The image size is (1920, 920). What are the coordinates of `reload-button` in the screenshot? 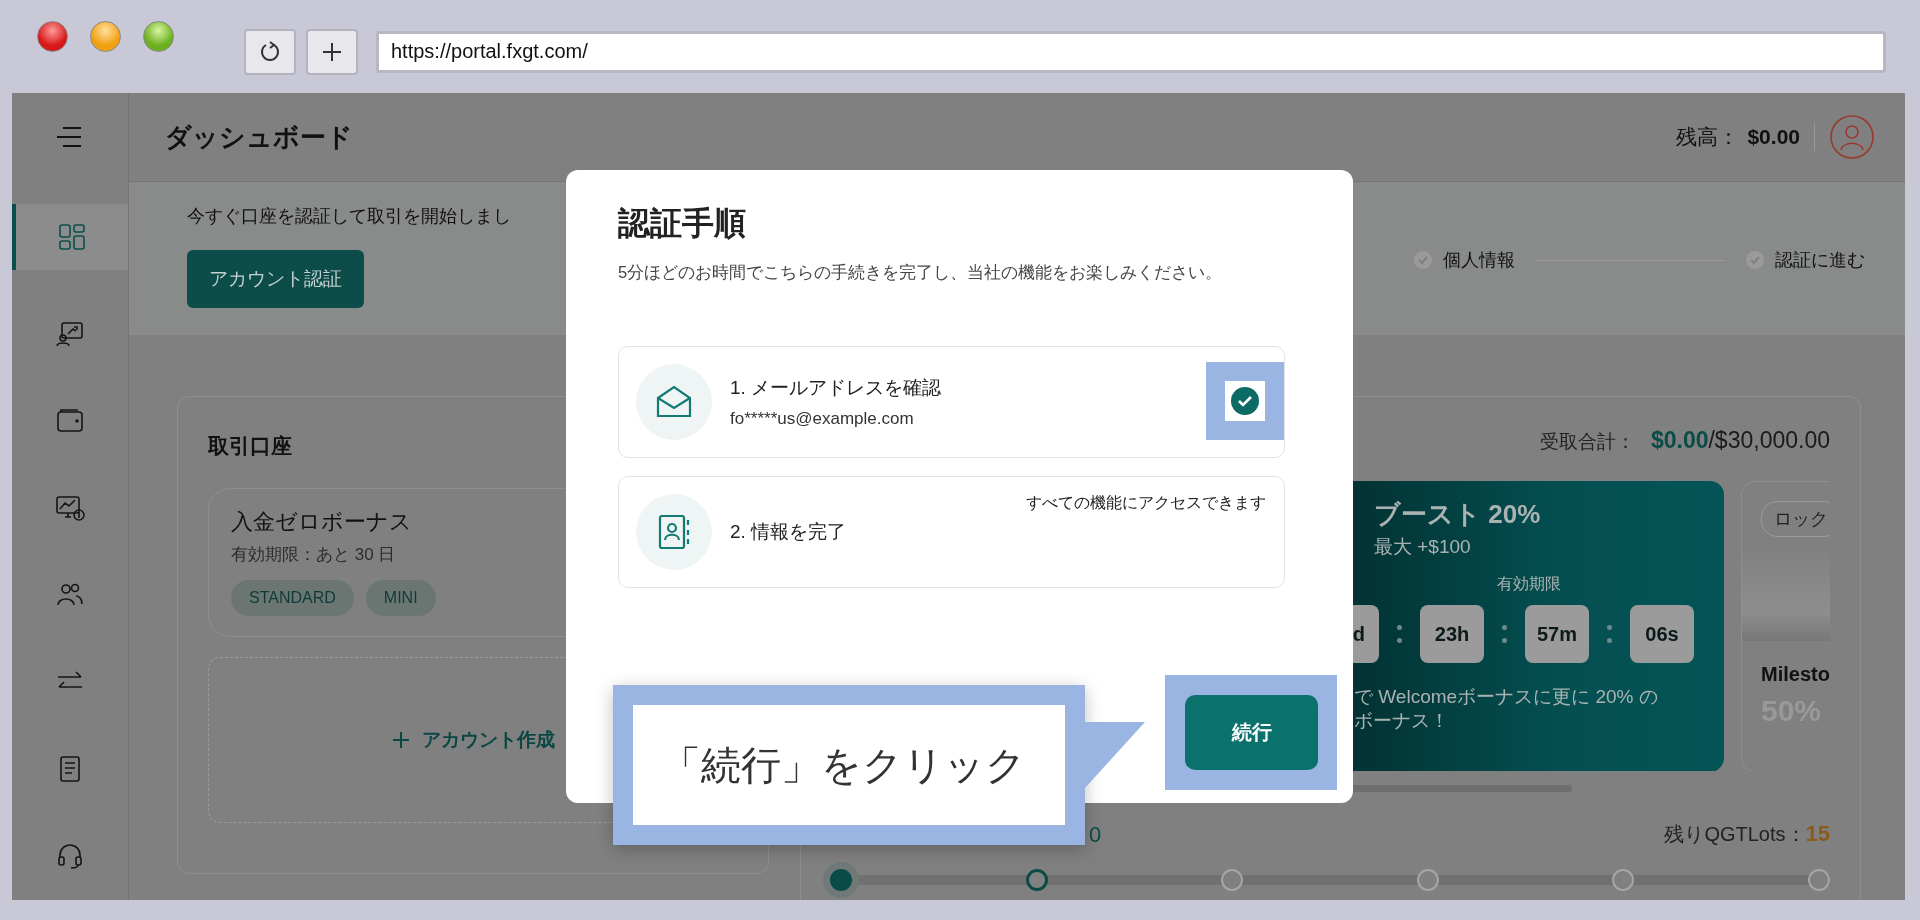 It's located at (270, 51).